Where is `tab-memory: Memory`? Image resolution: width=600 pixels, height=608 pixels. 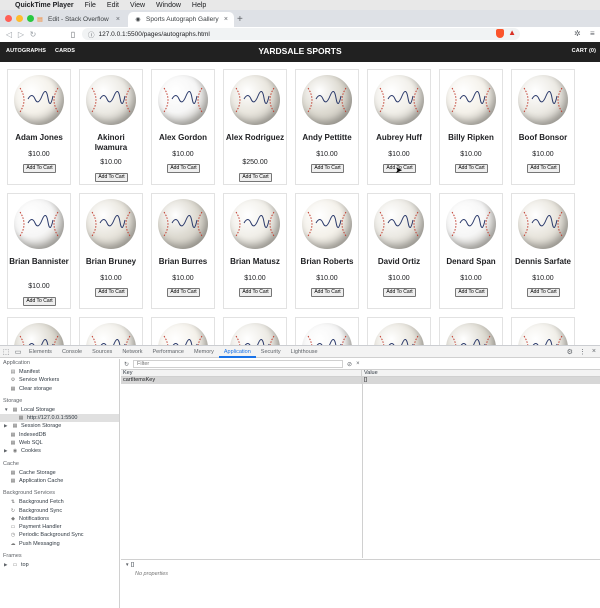
tab-memory: Memory is located at coordinates (204, 352).